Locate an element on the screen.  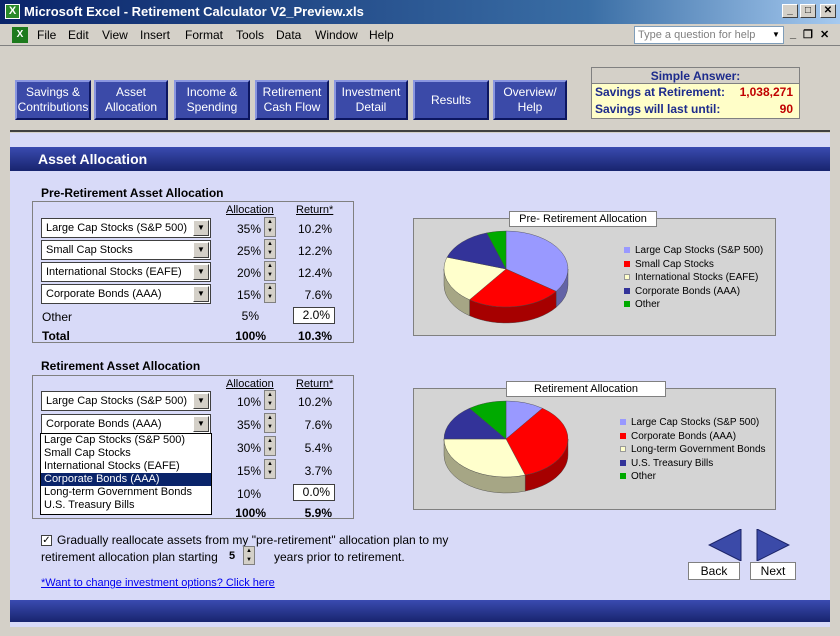
ret-total-return: 5.9% is located at coordinates (318, 513).